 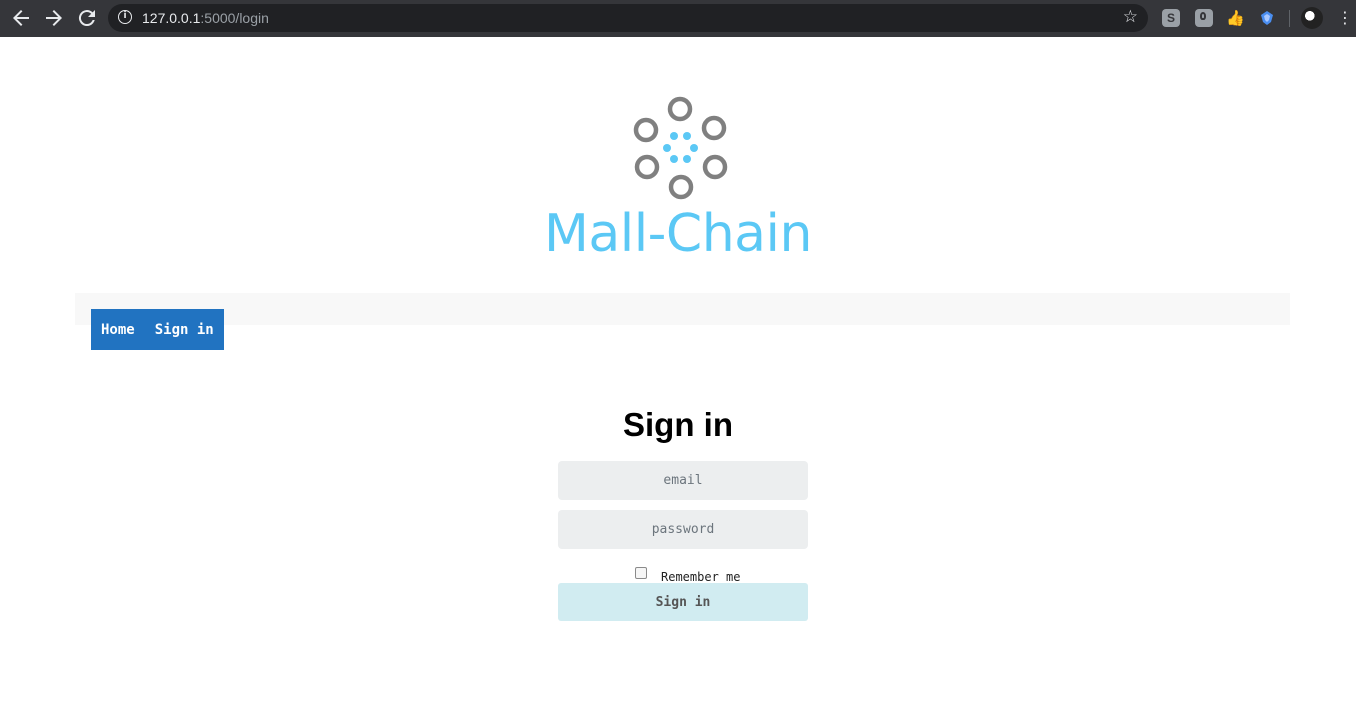 What do you see at coordinates (680, 148) in the screenshot?
I see `mall-chain-logo` at bounding box center [680, 148].